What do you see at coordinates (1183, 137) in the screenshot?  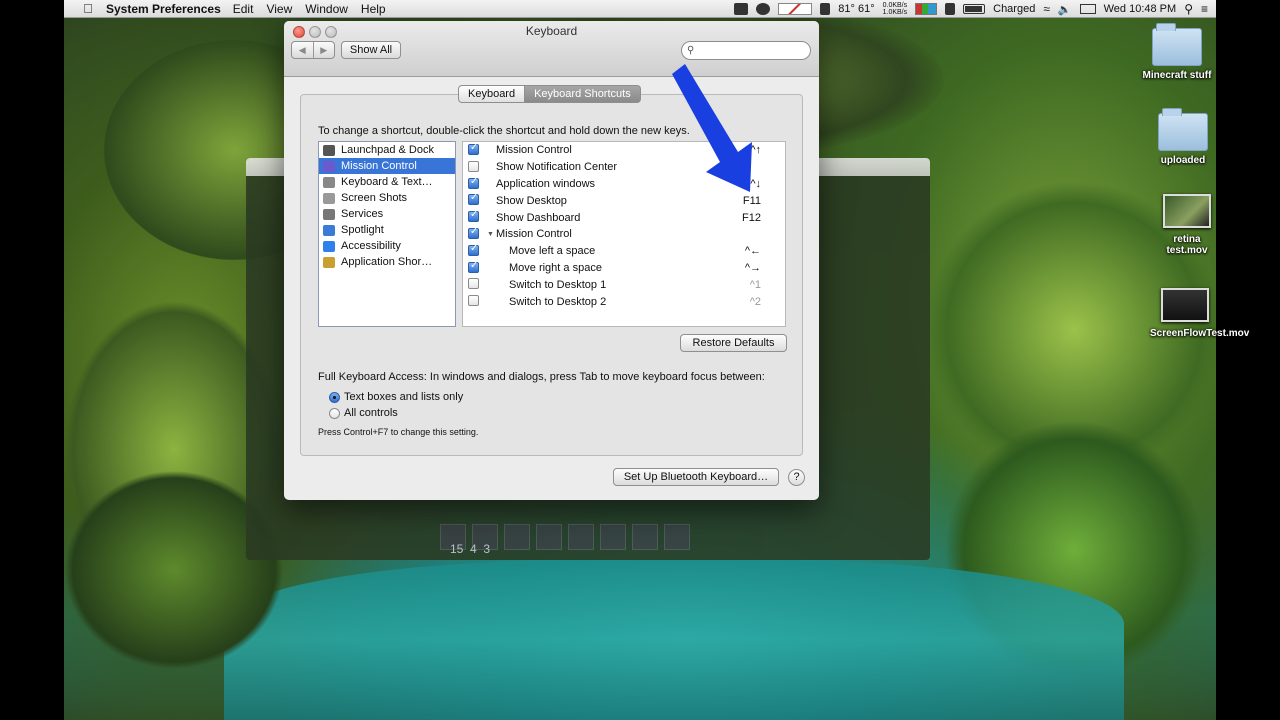 I see `desktop-folder-uploaded: uploaded` at bounding box center [1183, 137].